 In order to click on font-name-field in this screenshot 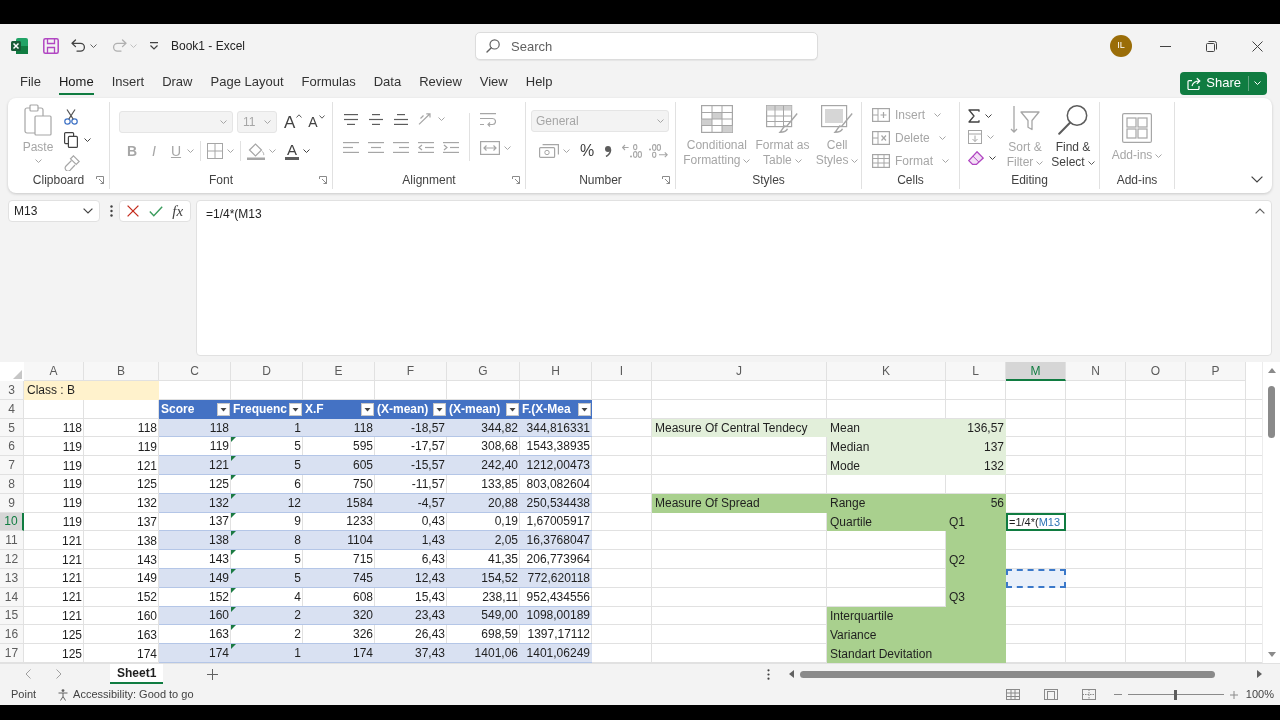, I will do `click(176, 122)`.